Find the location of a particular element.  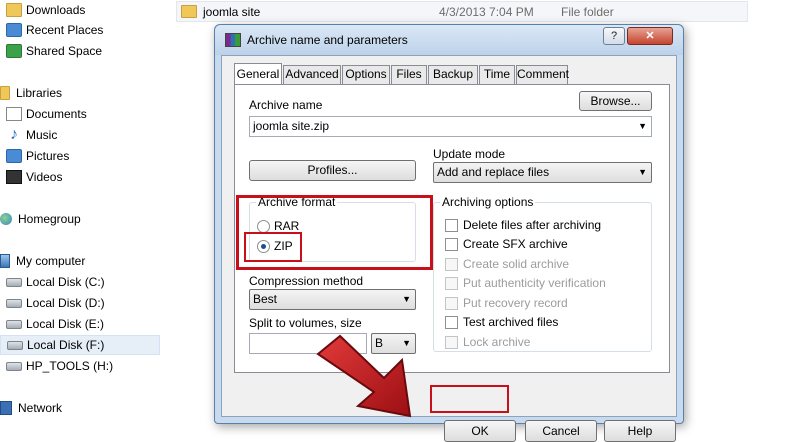

file-name: joomla site is located at coordinates (232, 11).